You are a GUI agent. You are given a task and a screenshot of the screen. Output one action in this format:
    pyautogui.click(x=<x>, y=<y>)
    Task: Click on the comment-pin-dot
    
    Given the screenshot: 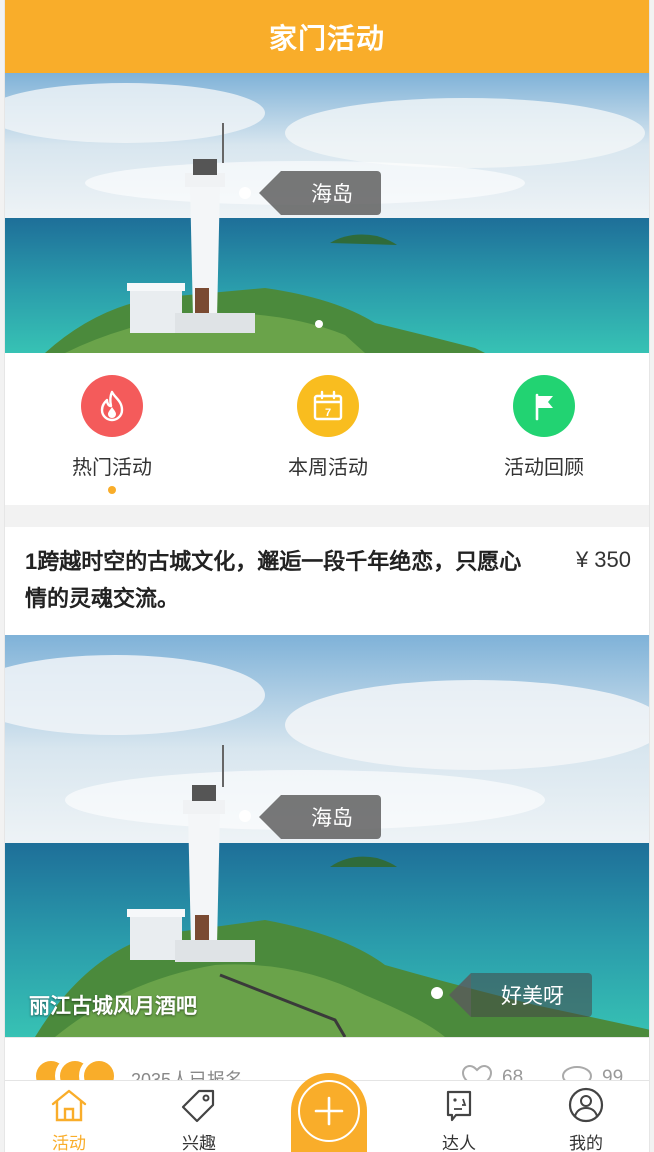 What is the action you would take?
    pyautogui.click(x=437, y=993)
    